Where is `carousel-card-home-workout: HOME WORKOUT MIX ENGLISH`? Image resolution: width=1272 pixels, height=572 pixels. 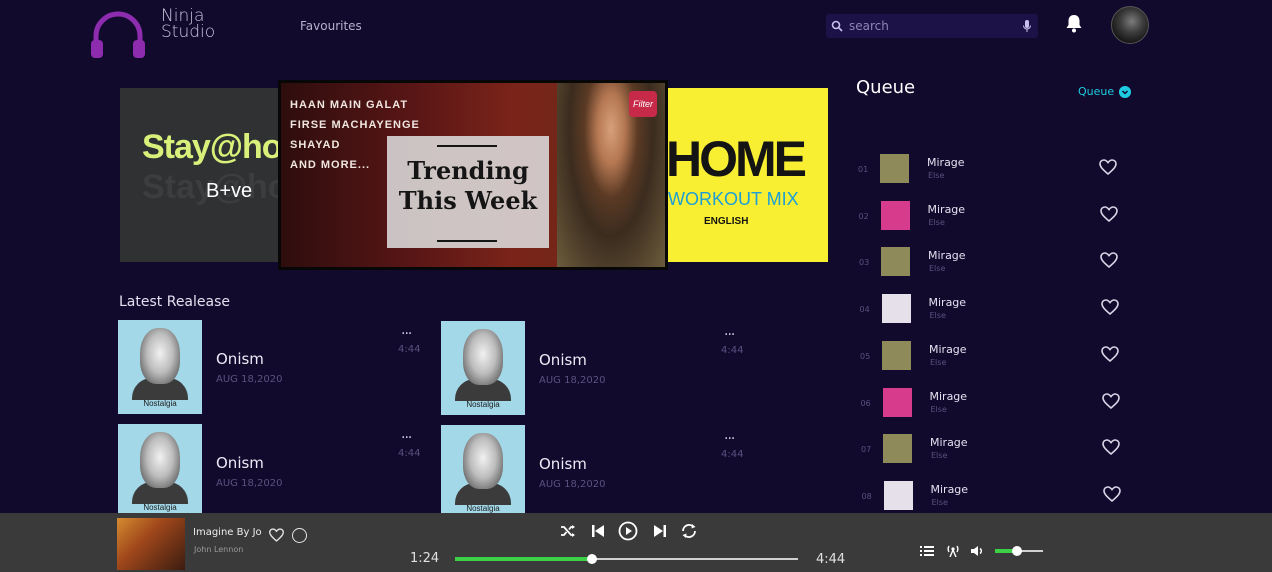 carousel-card-home-workout: HOME WORKOUT MIX ENGLISH is located at coordinates (748, 175).